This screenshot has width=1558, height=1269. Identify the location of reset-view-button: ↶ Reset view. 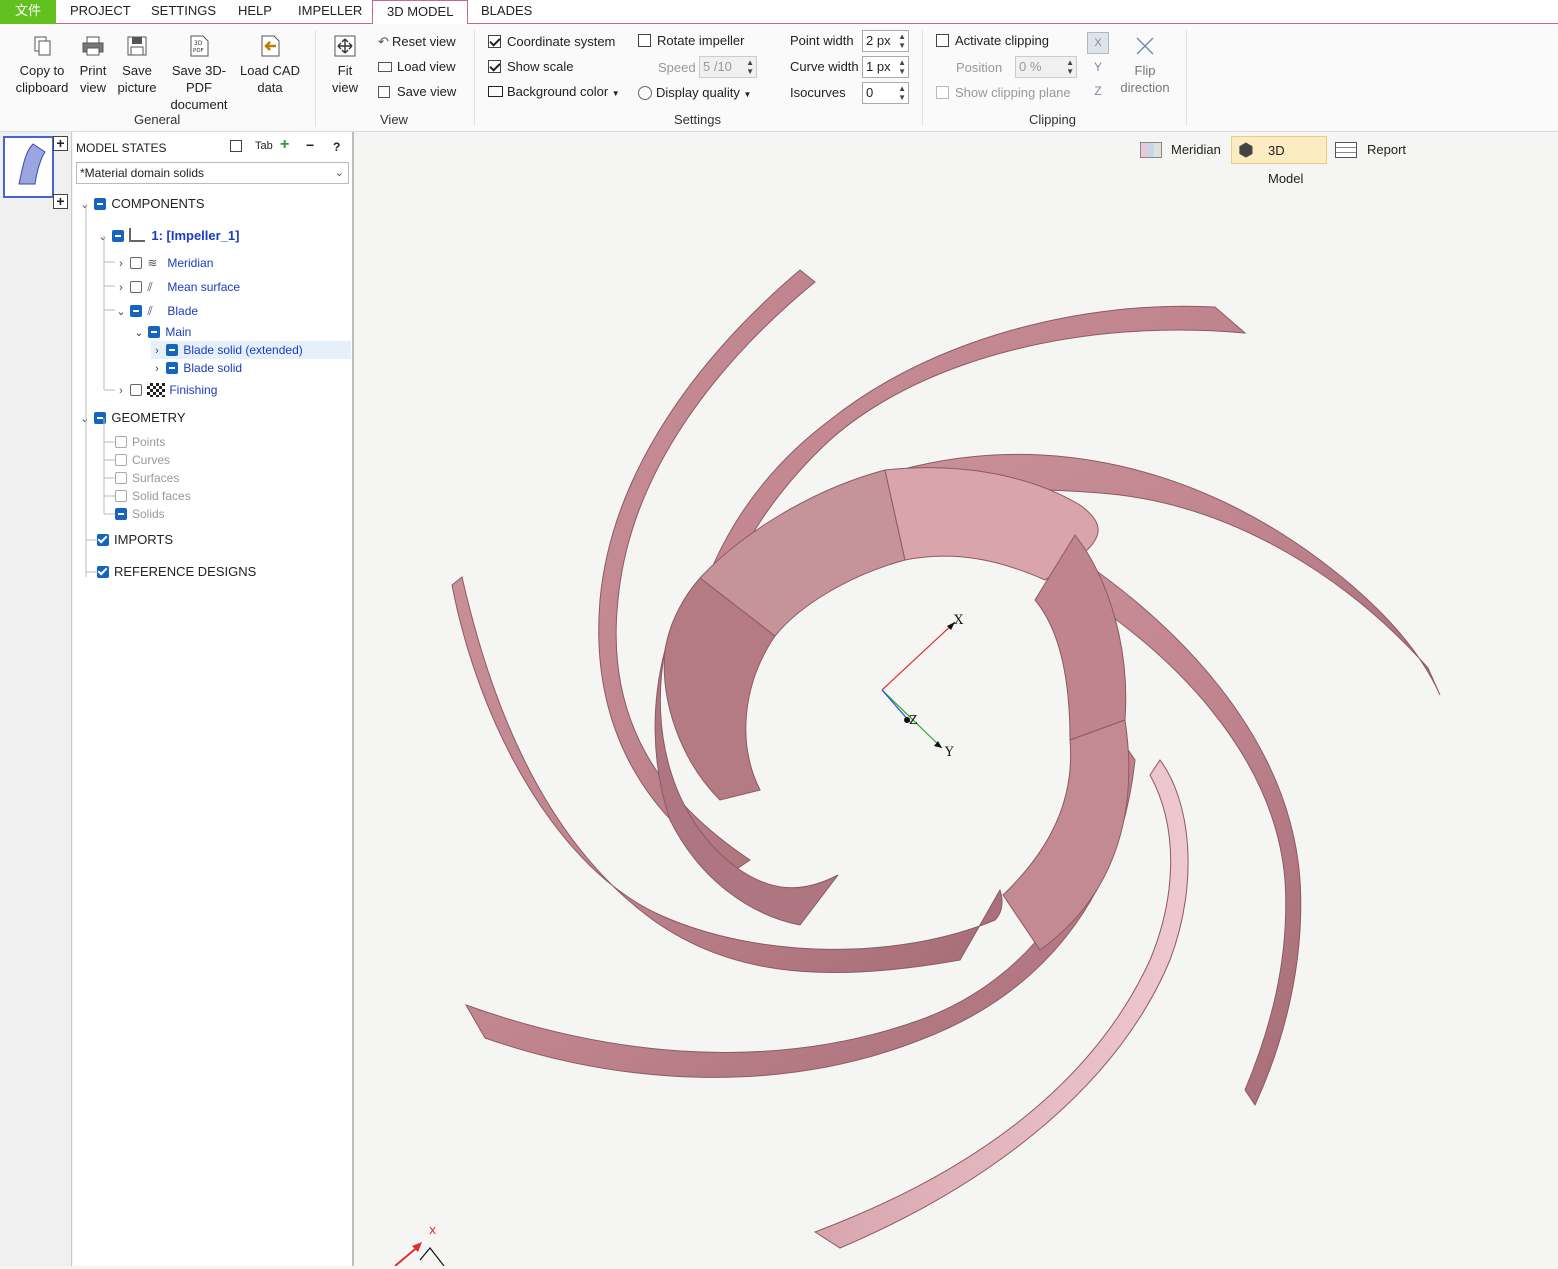
(417, 42).